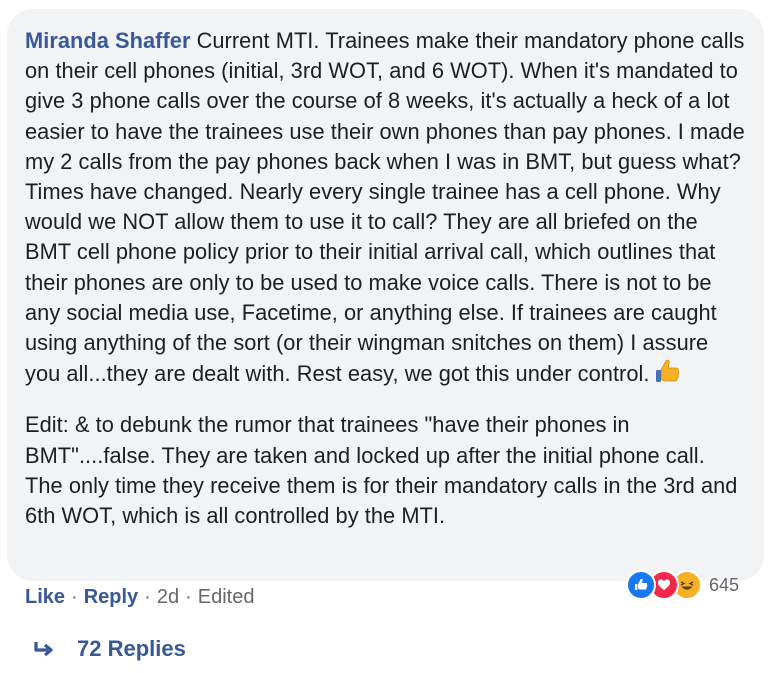 The height and width of the screenshot is (673, 775). What do you see at coordinates (667, 376) in the screenshot?
I see `thumbs-up-icon` at bounding box center [667, 376].